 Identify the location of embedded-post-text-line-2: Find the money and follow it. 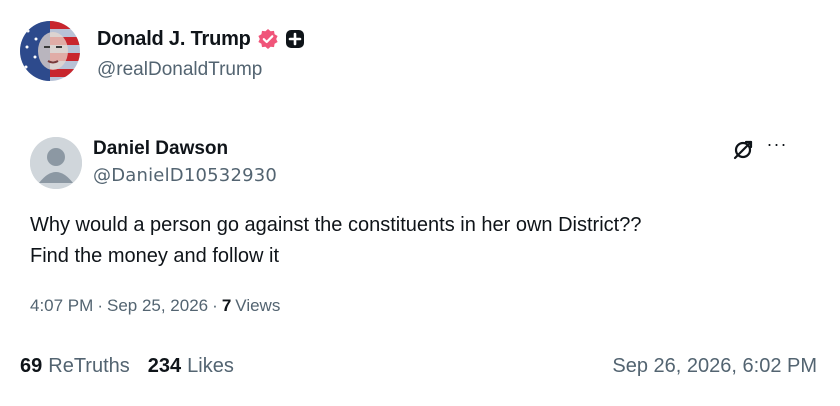
(155, 256).